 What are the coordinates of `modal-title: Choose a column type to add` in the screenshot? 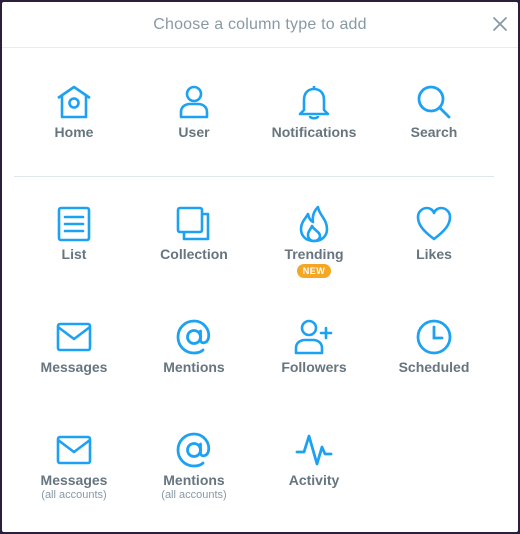 It's located at (260, 24).